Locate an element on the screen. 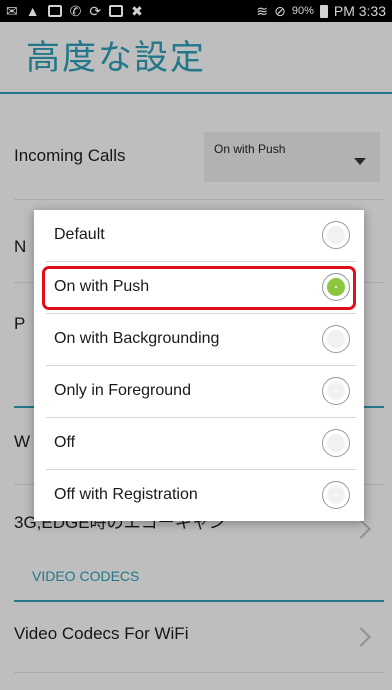  option-off-with-registration: Off with Registration is located at coordinates (199, 495).